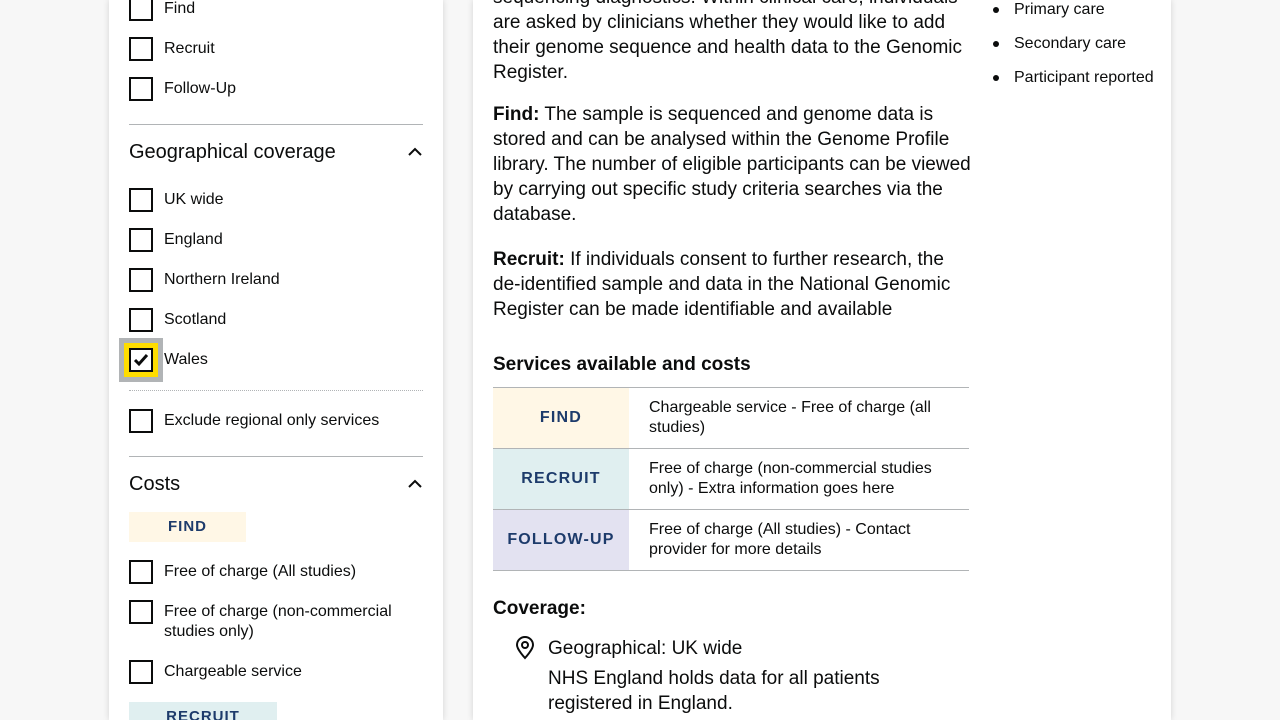 Image resolution: width=1280 pixels, height=720 pixels. I want to click on checkbox-label: Wales, so click(186, 359).